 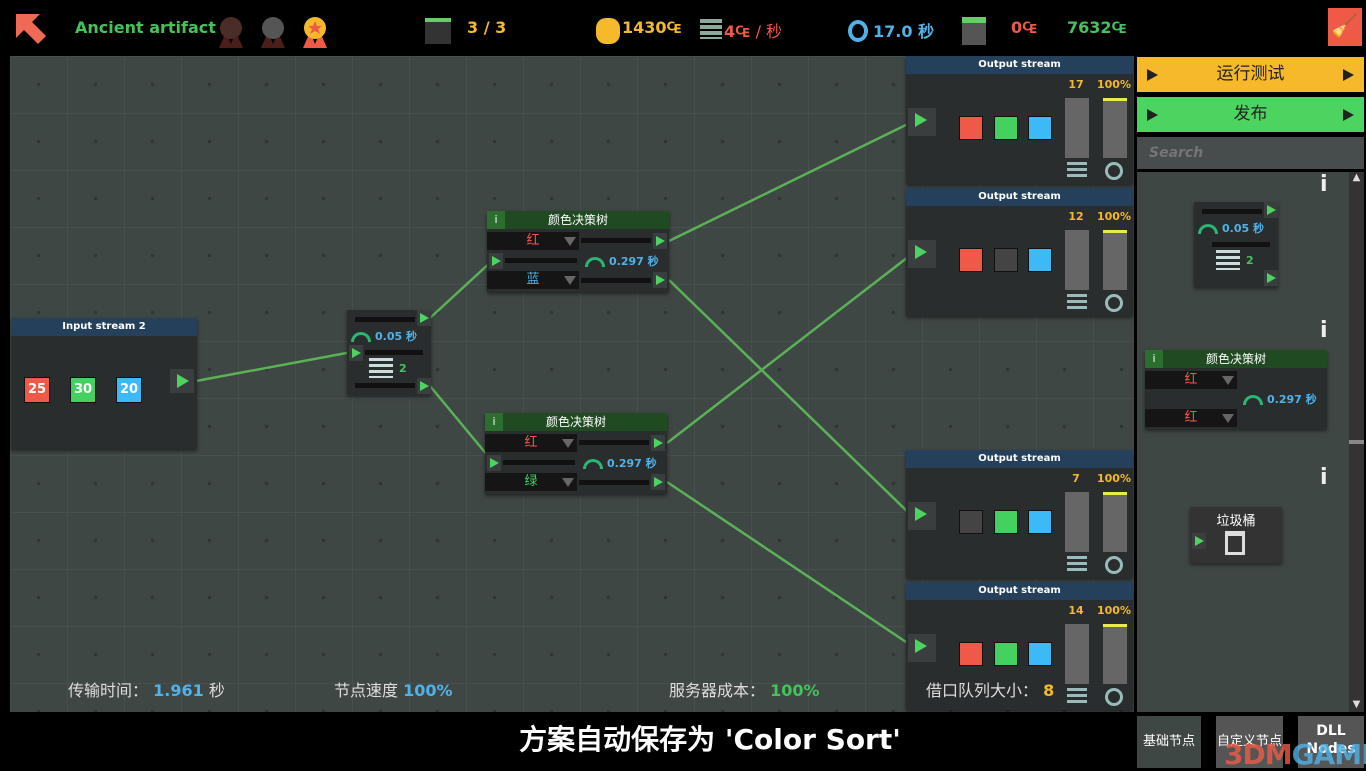 What do you see at coordinates (717, 690) in the screenshot?
I see `server-cost-label: 服务器成本：` at bounding box center [717, 690].